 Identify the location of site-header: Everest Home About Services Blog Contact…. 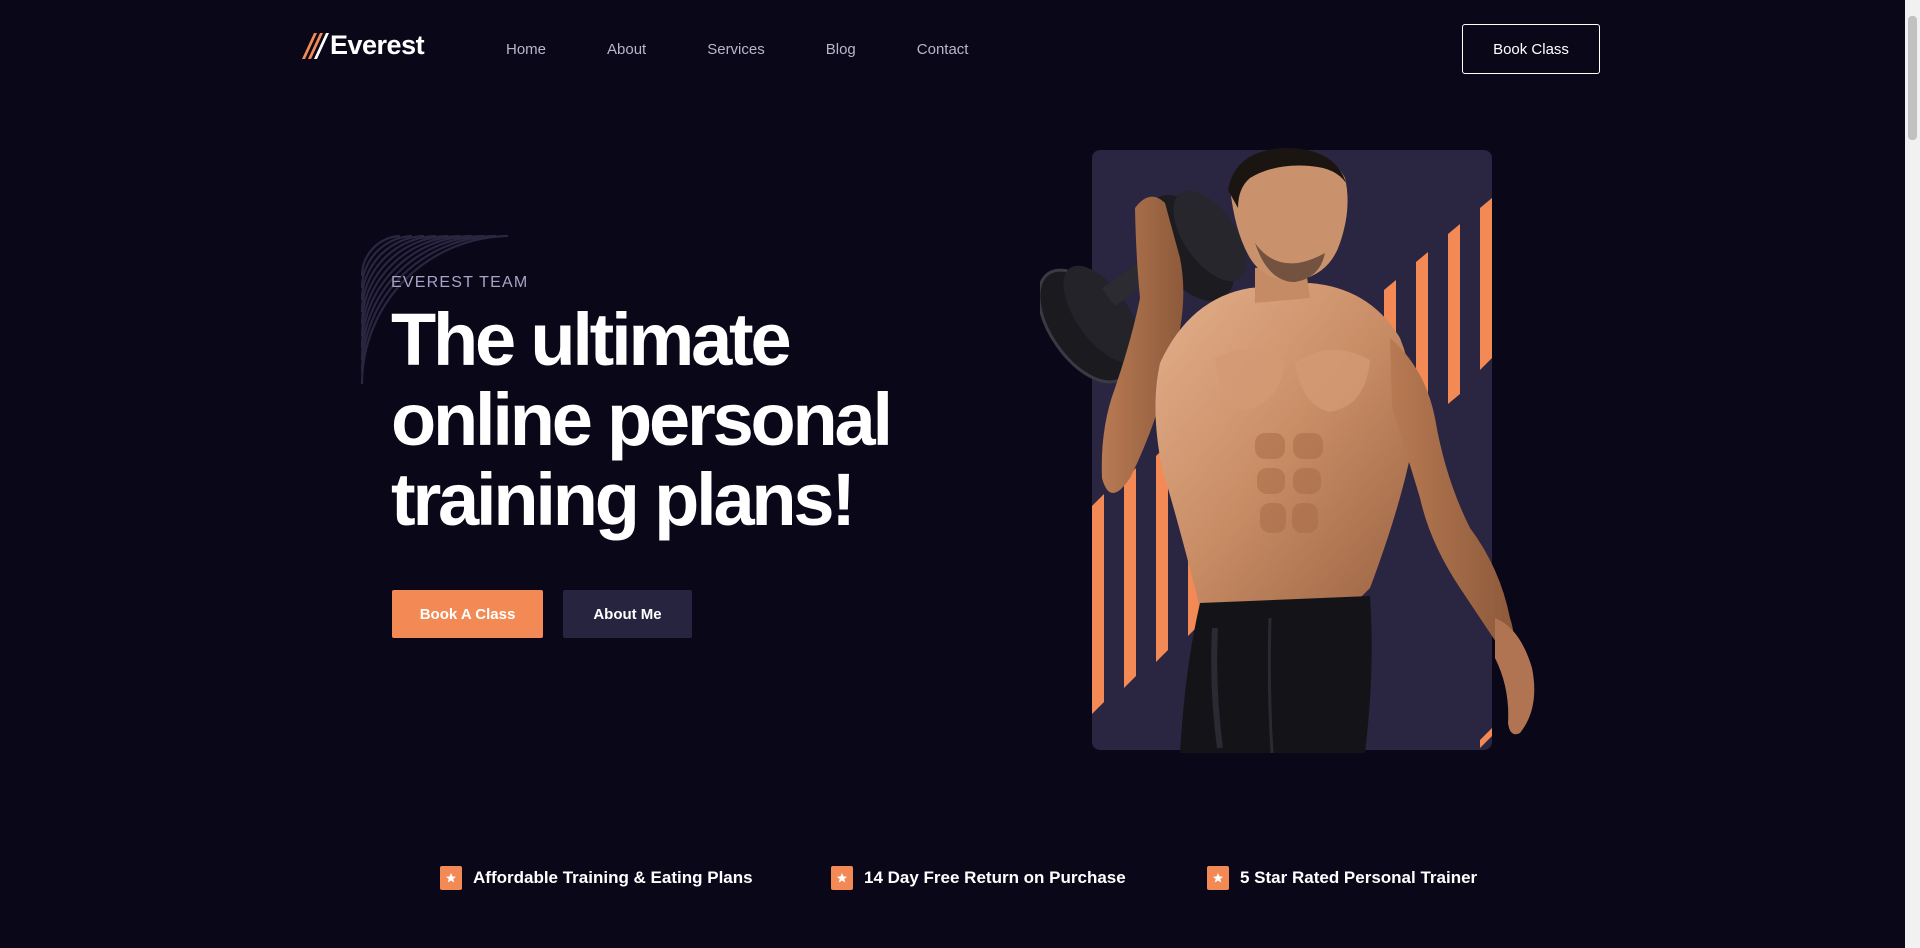
(952, 50).